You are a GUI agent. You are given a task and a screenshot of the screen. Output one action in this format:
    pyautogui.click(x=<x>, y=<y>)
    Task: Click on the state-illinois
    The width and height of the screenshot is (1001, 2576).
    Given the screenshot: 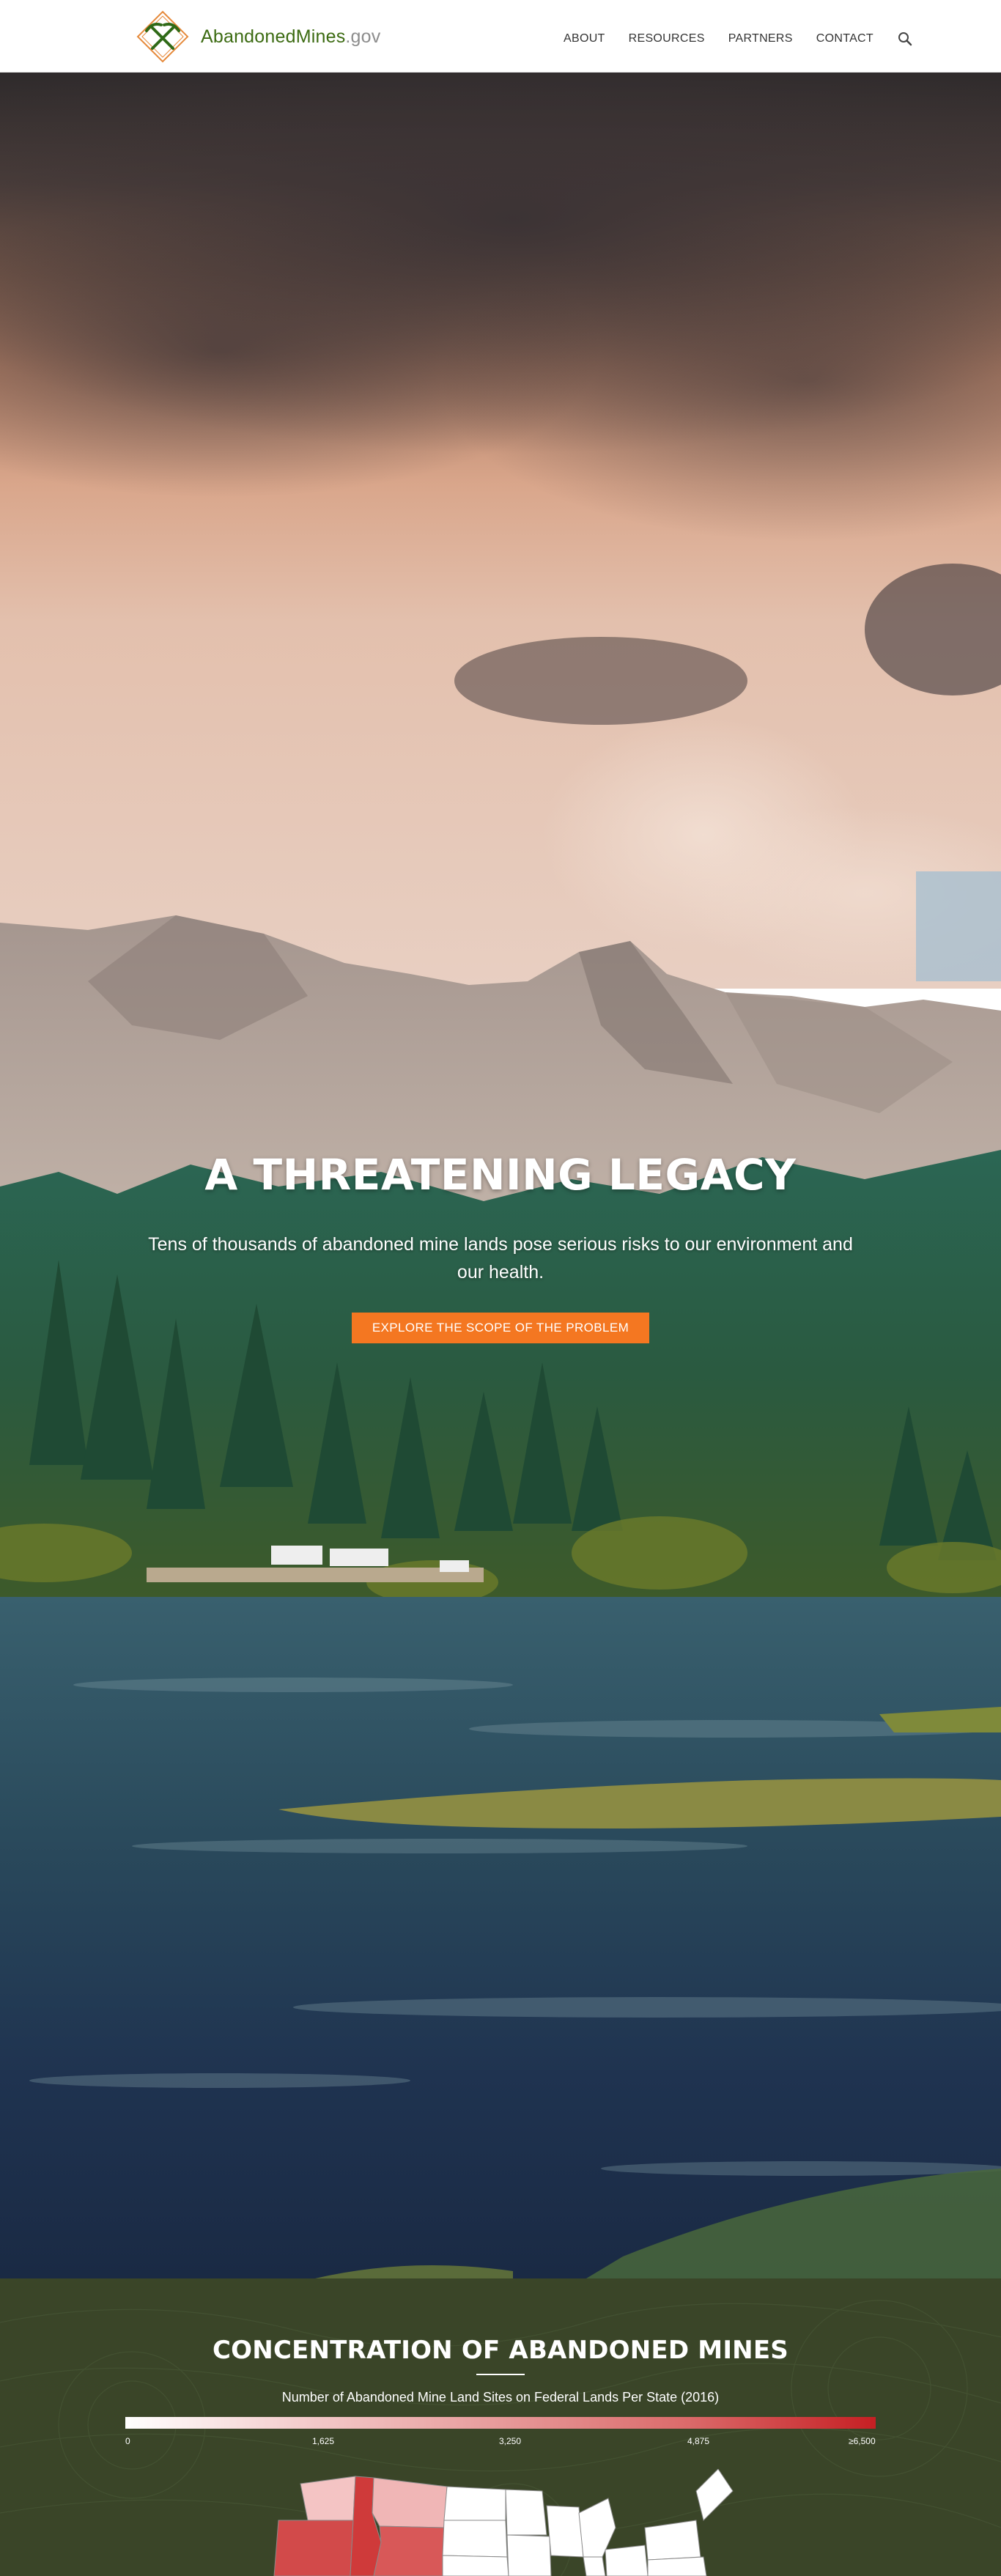 What is the action you would take?
    pyautogui.click(x=594, y=2566)
    